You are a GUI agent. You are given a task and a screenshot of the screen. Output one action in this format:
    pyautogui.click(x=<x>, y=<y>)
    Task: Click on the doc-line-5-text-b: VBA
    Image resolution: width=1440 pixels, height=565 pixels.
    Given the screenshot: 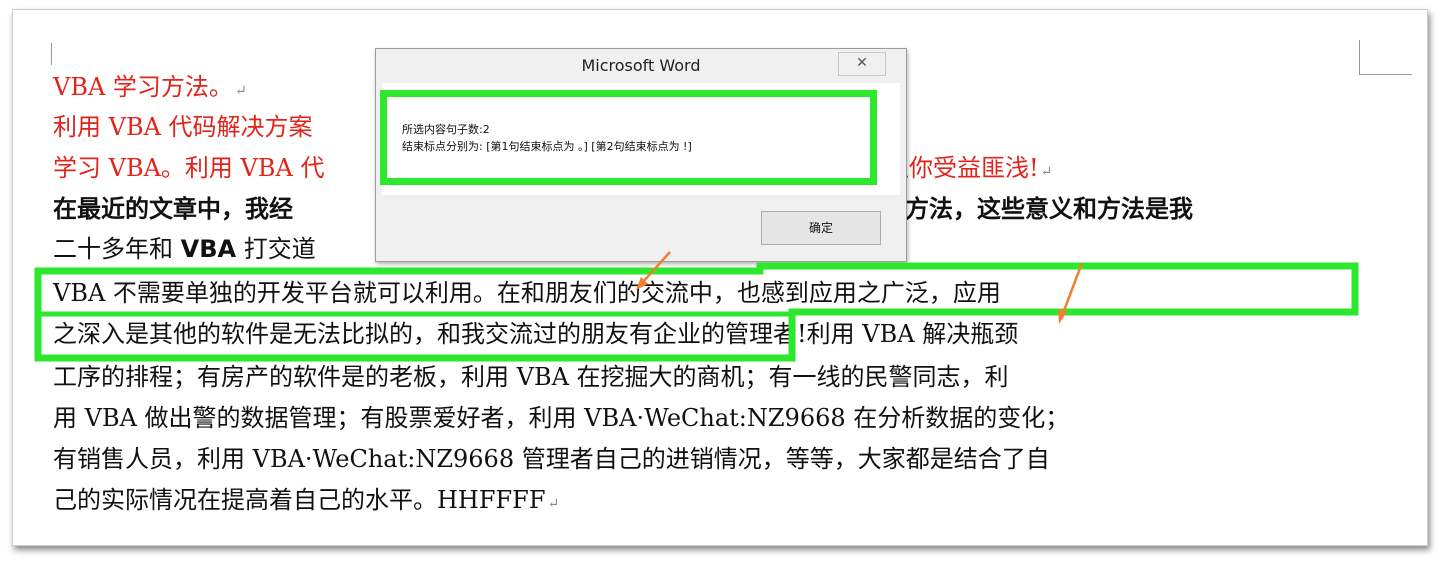 What is the action you would take?
    pyautogui.click(x=208, y=249)
    